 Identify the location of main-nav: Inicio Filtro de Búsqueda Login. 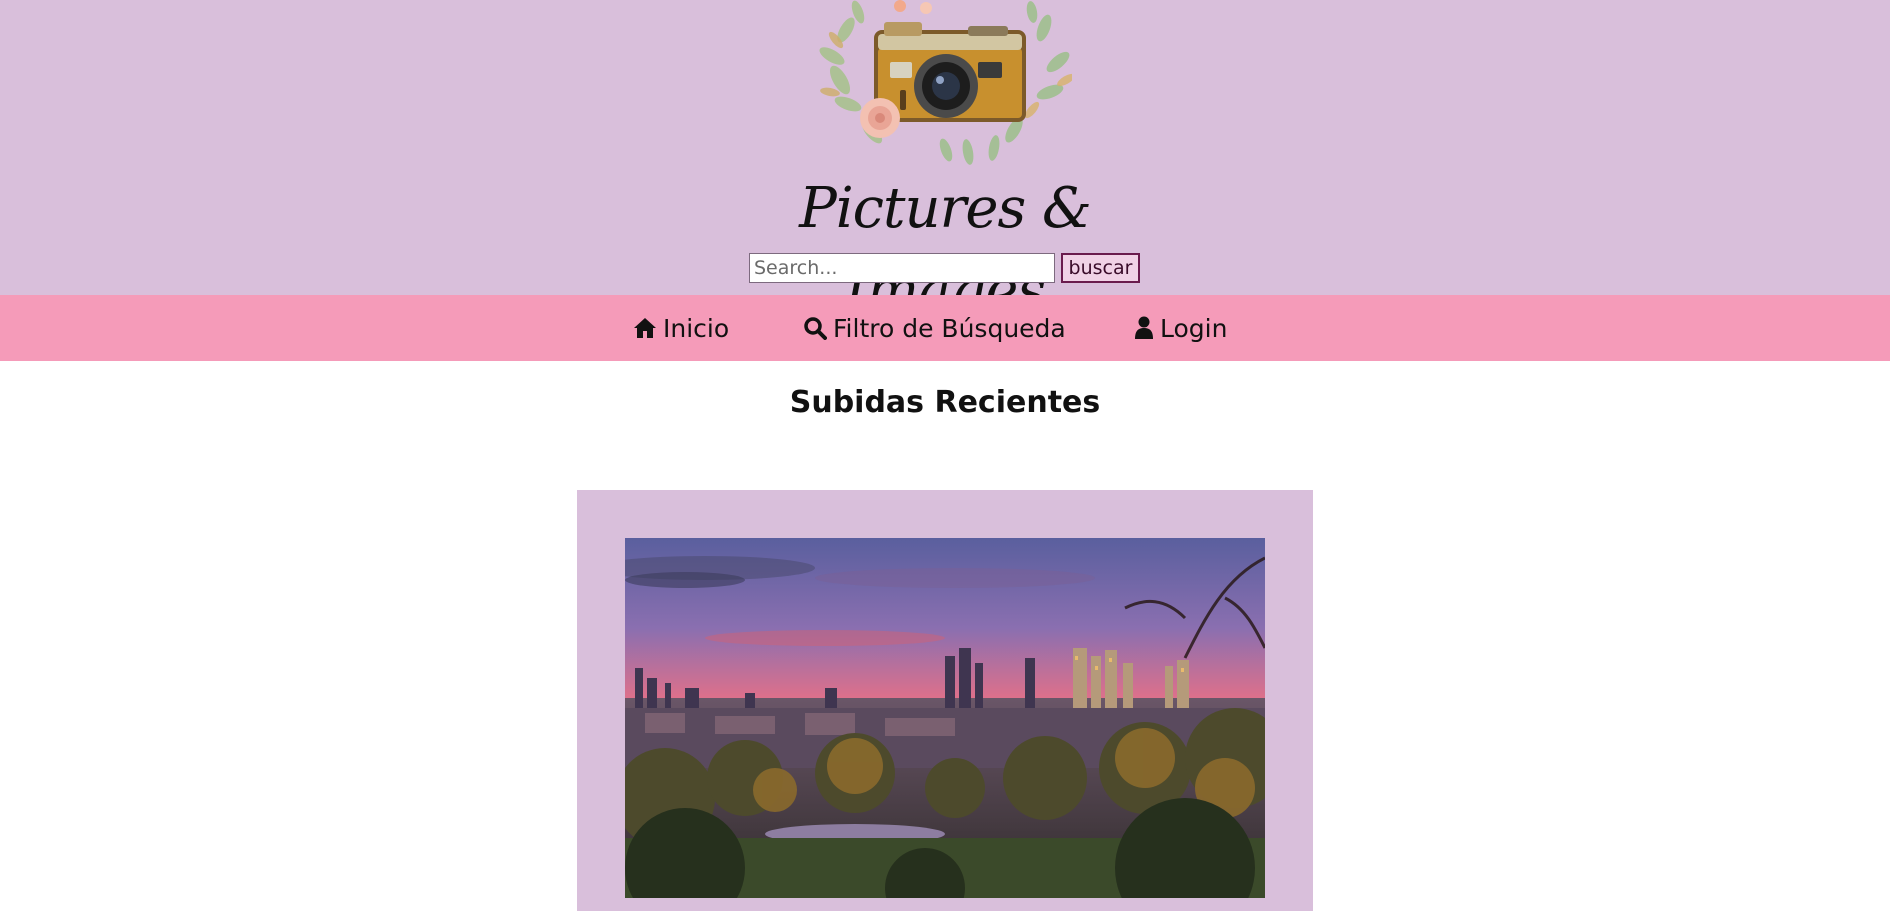
(945, 328).